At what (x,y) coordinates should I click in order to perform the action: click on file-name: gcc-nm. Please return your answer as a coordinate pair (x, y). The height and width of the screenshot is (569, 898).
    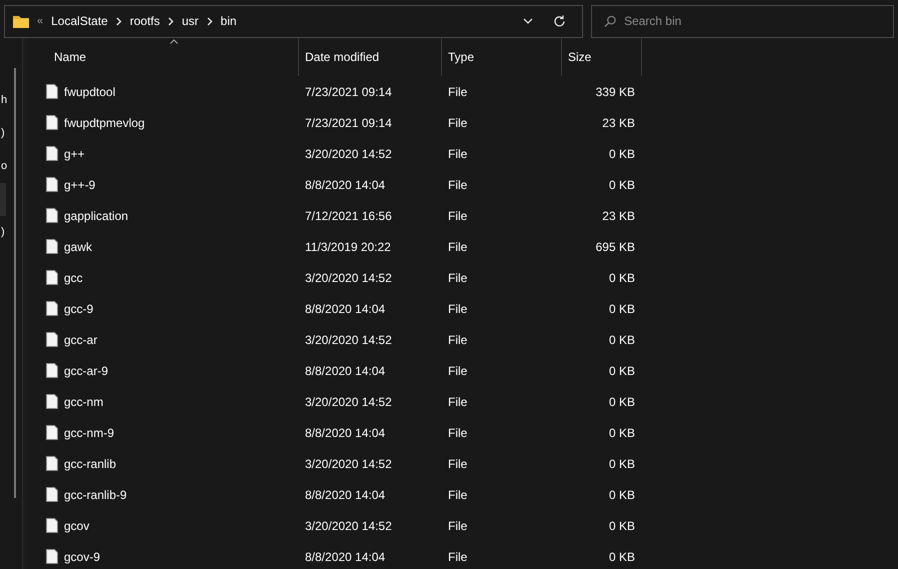
    Looking at the image, I should click on (84, 401).